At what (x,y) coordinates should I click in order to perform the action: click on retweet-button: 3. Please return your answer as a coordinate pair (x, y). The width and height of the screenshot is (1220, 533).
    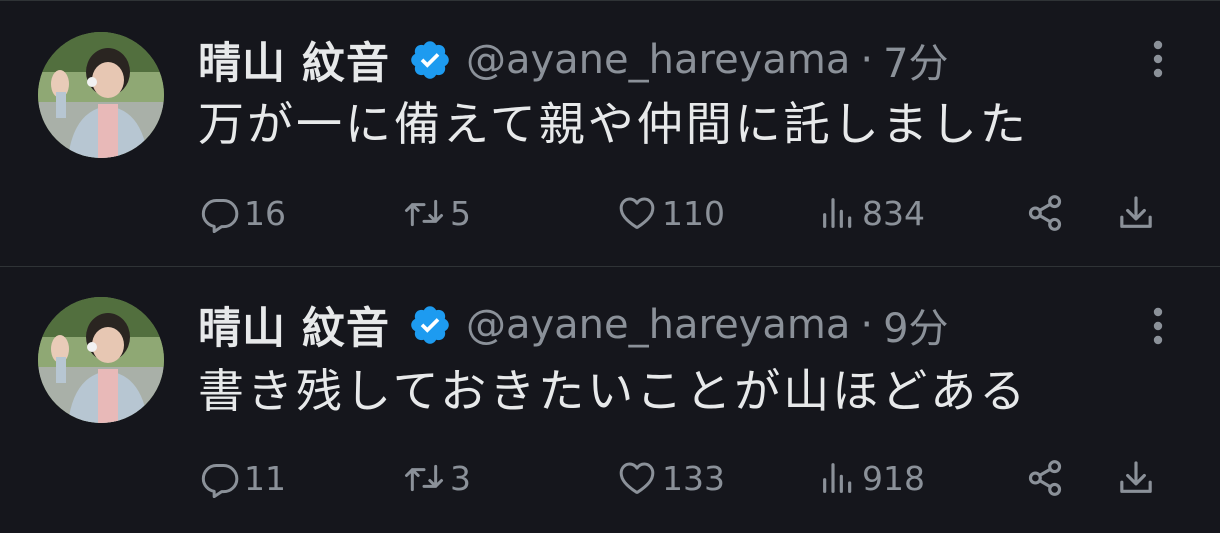
    Looking at the image, I should click on (436, 478).